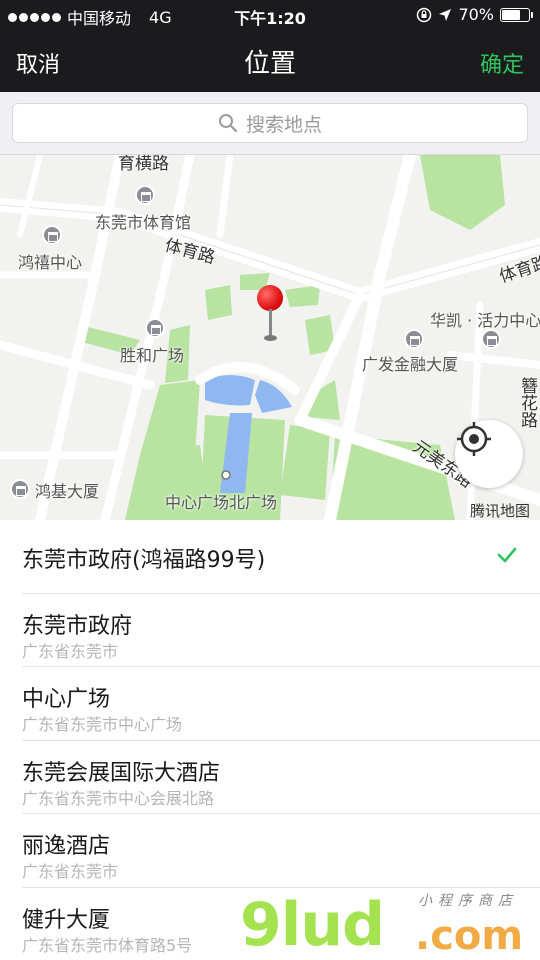  Describe the element at coordinates (283, 124) in the screenshot. I see `search-placeholder: 搜索地点` at that location.